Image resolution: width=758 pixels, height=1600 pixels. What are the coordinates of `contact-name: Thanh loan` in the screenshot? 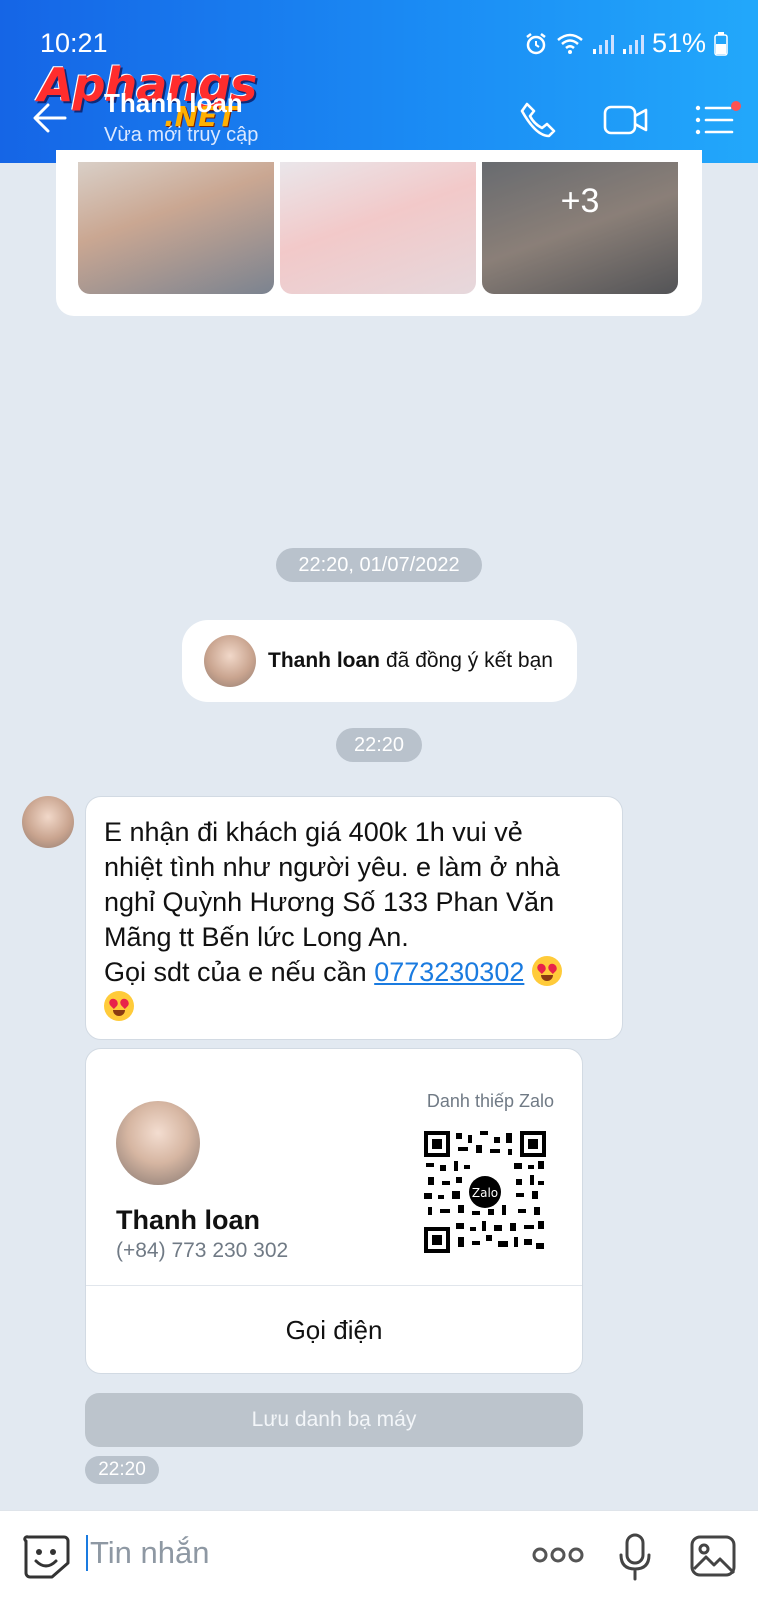 It's located at (173, 103).